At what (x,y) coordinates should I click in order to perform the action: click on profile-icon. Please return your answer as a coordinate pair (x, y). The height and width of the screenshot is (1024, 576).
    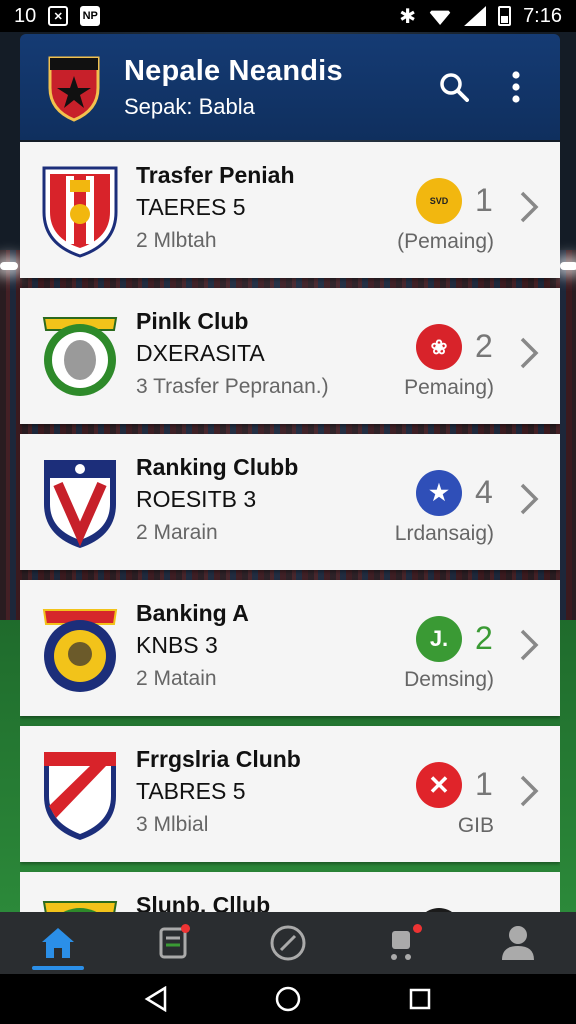
    Looking at the image, I should click on (518, 943).